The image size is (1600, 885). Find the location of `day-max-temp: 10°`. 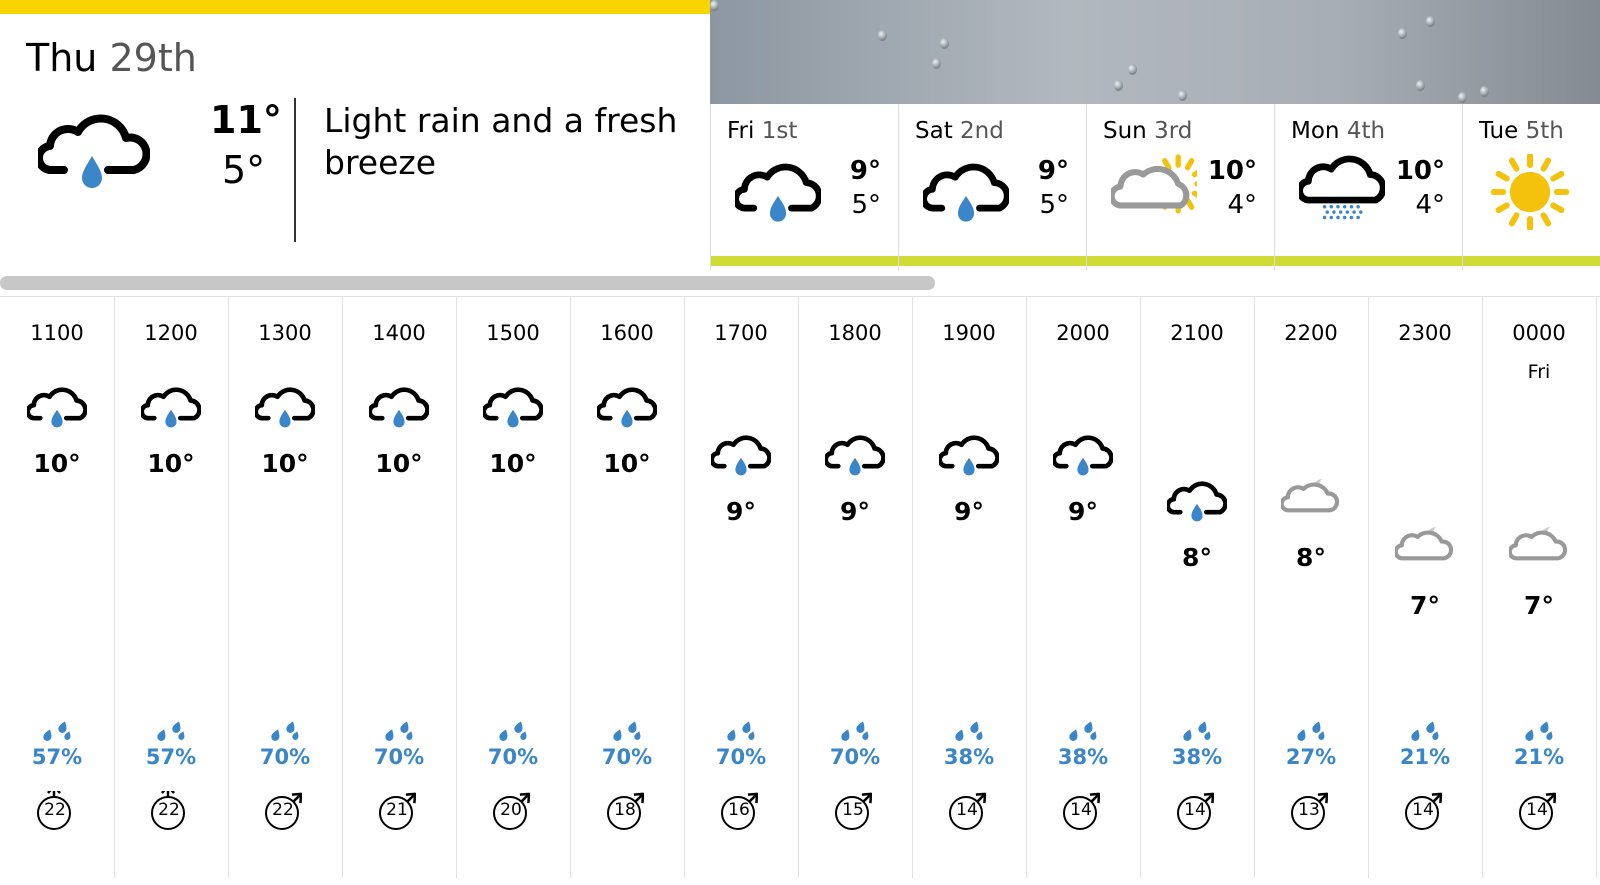

day-max-temp: 10° is located at coordinates (1232, 171).